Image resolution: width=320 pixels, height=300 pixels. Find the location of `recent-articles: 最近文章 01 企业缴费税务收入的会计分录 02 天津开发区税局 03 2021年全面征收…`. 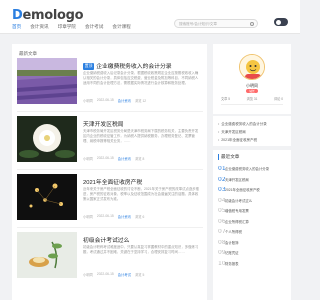

recent-articles: 最近文章 01 企业缴费税务收入的会计分录 02 天津开发区税局 03 2021年全面征收… is located at coordinates (252, 225).